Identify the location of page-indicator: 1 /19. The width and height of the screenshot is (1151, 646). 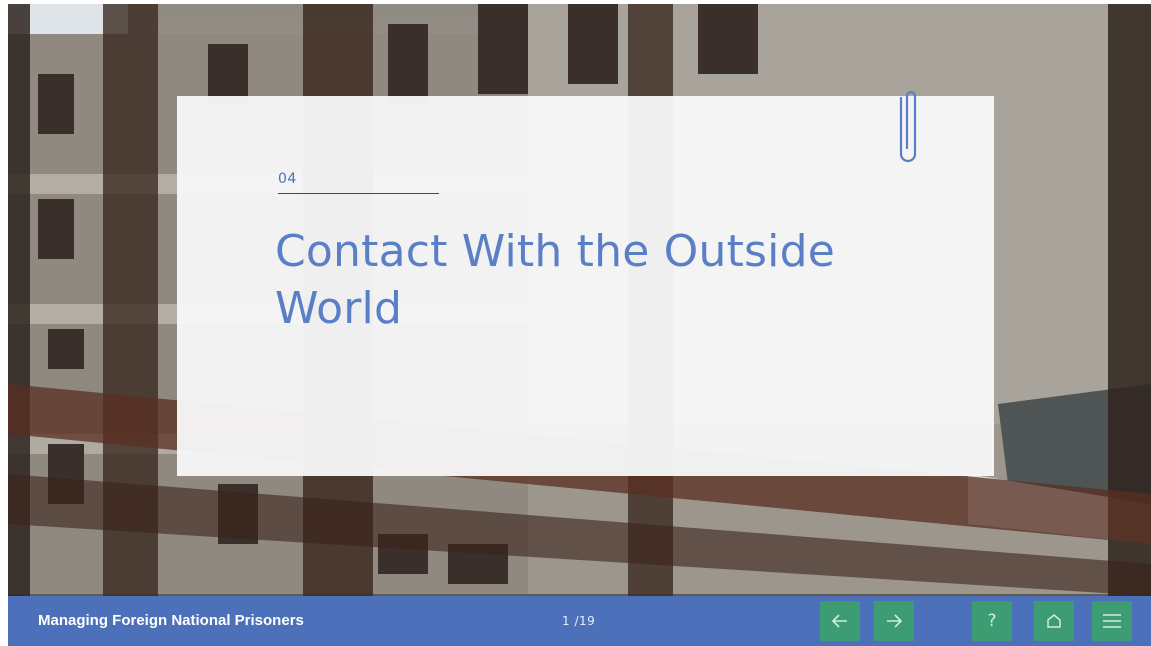
(579, 621).